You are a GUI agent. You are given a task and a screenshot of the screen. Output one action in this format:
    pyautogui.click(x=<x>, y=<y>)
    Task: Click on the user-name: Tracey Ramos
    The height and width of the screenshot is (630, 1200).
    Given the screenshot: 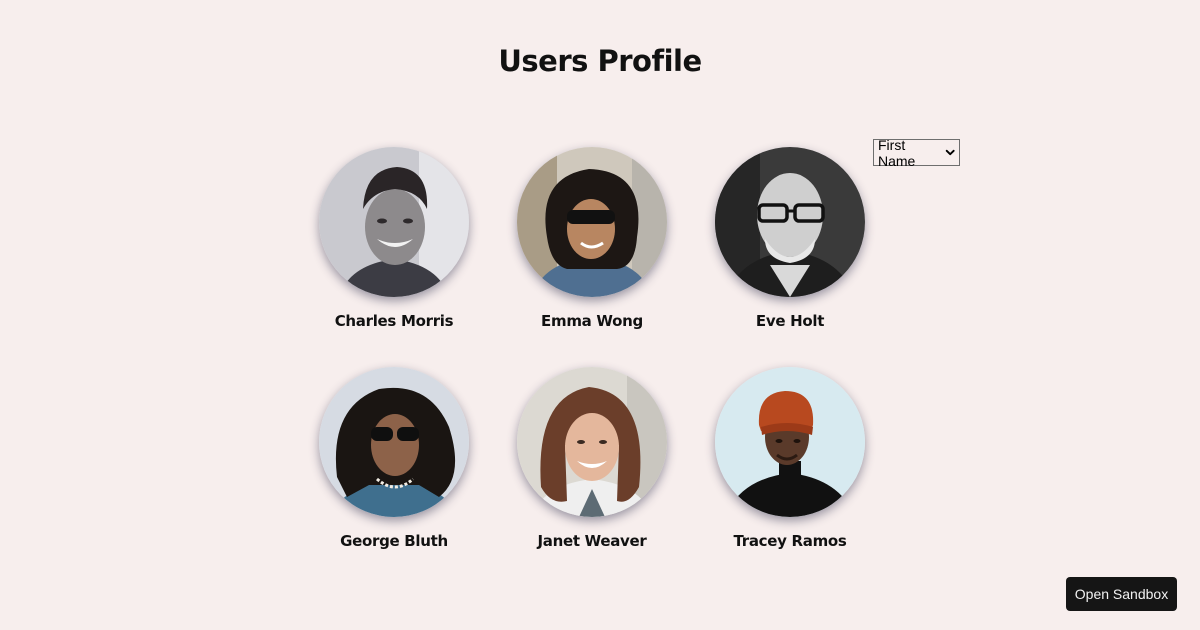 What is the action you would take?
    pyautogui.click(x=790, y=541)
    